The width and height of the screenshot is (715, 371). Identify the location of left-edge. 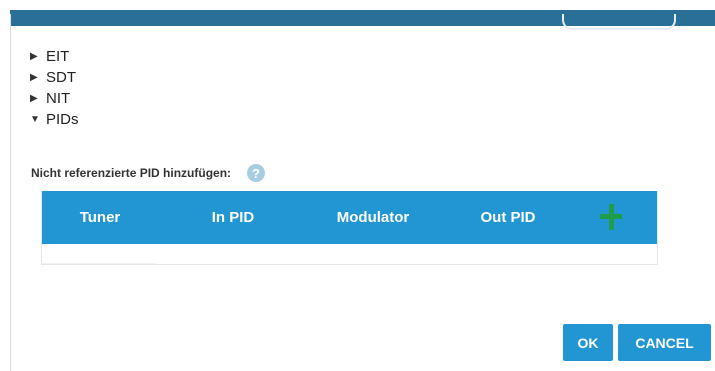
(5, 192).